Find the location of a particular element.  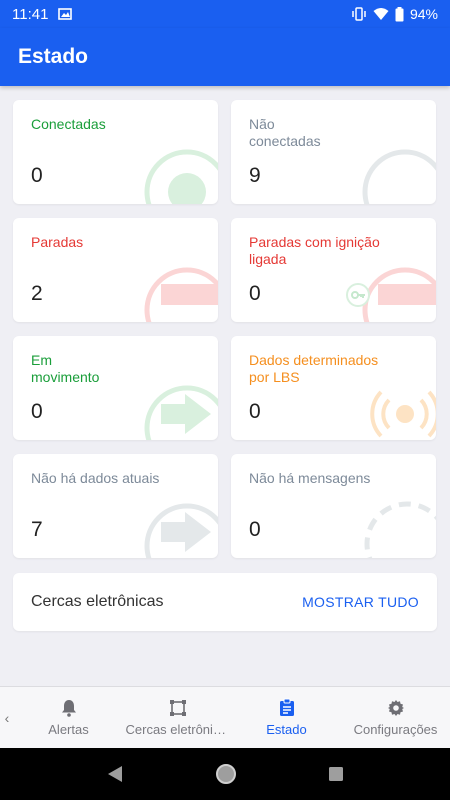

card-stopped-ignition-on: Paradas com ignição ligada 0 is located at coordinates (333, 270).